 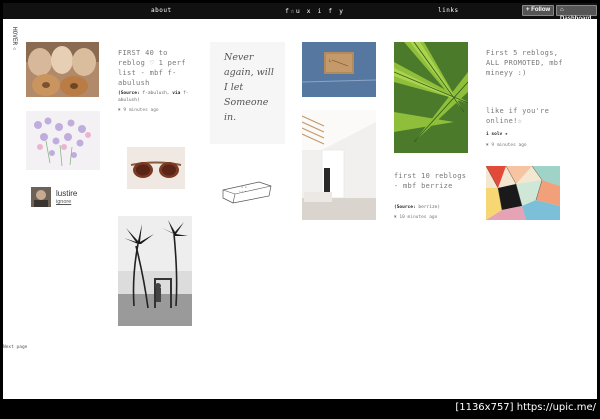 I want to click on donuts-image, so click(x=62, y=69).